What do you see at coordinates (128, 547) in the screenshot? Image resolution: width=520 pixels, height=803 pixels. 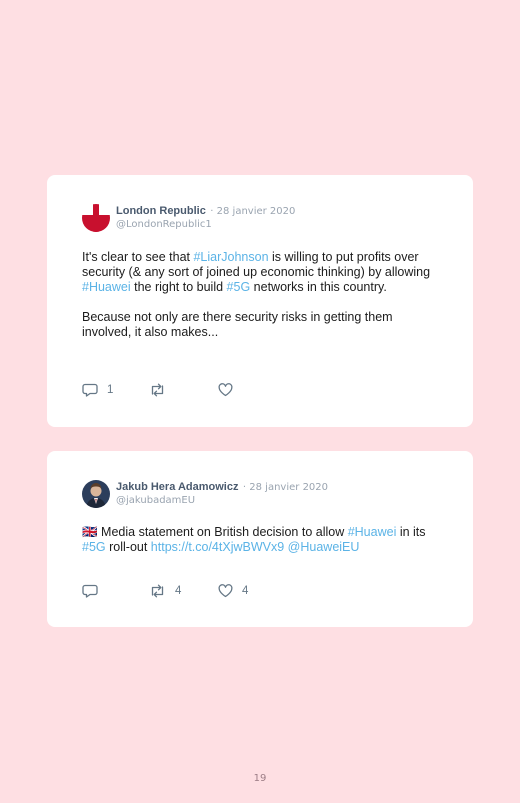 I see `tweet-text-segment: roll-out` at bounding box center [128, 547].